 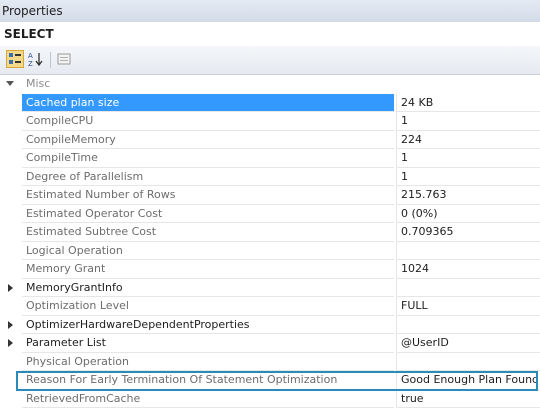 What do you see at coordinates (468, 343) in the screenshot?
I see `property-value: @UserID` at bounding box center [468, 343].